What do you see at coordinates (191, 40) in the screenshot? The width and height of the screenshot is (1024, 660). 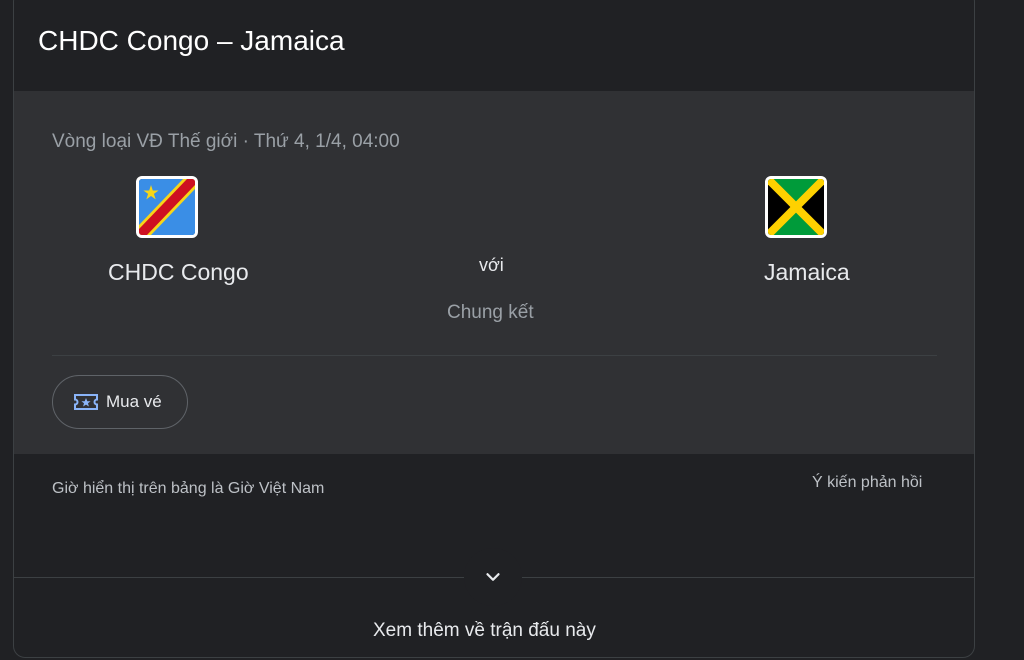 I see `match-title: CHDC Congo – Jamaica` at bounding box center [191, 40].